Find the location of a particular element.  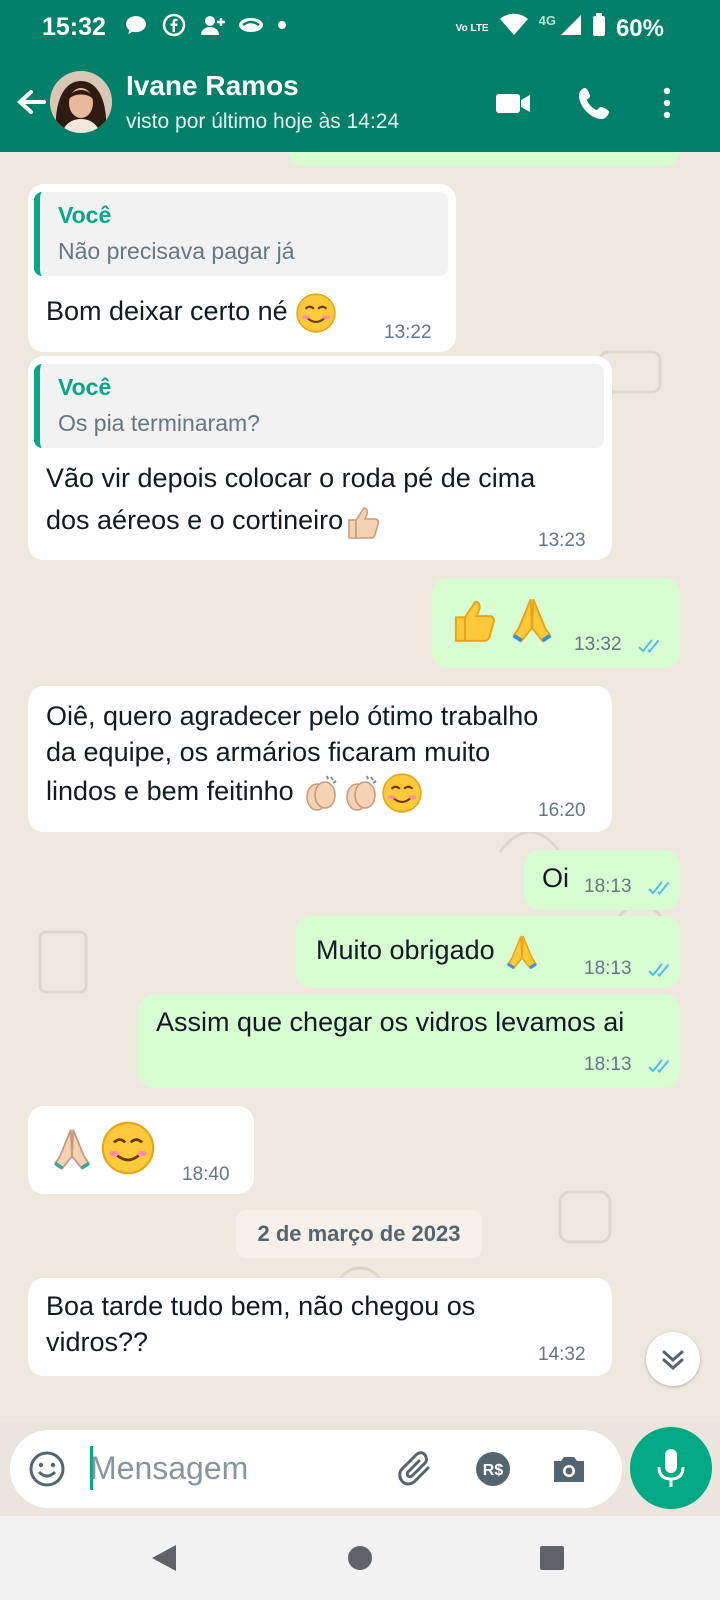

app-notification-icon is located at coordinates (250, 25).